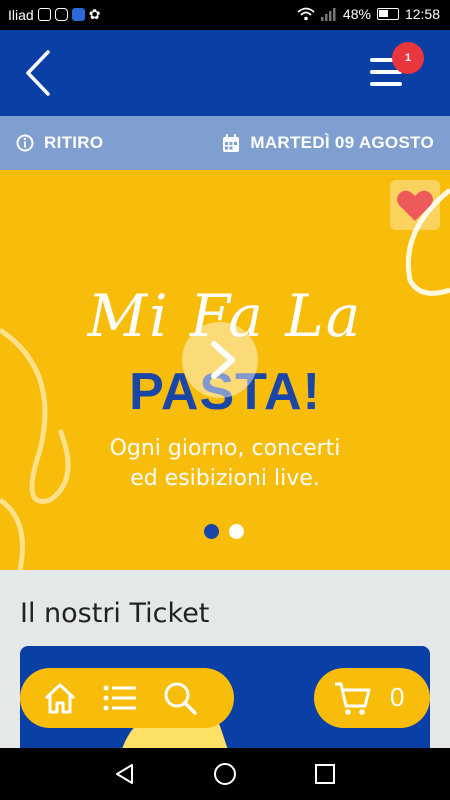  What do you see at coordinates (342, 142) in the screenshot?
I see `date-label: MARTEDÌ 09 AGOSTO` at bounding box center [342, 142].